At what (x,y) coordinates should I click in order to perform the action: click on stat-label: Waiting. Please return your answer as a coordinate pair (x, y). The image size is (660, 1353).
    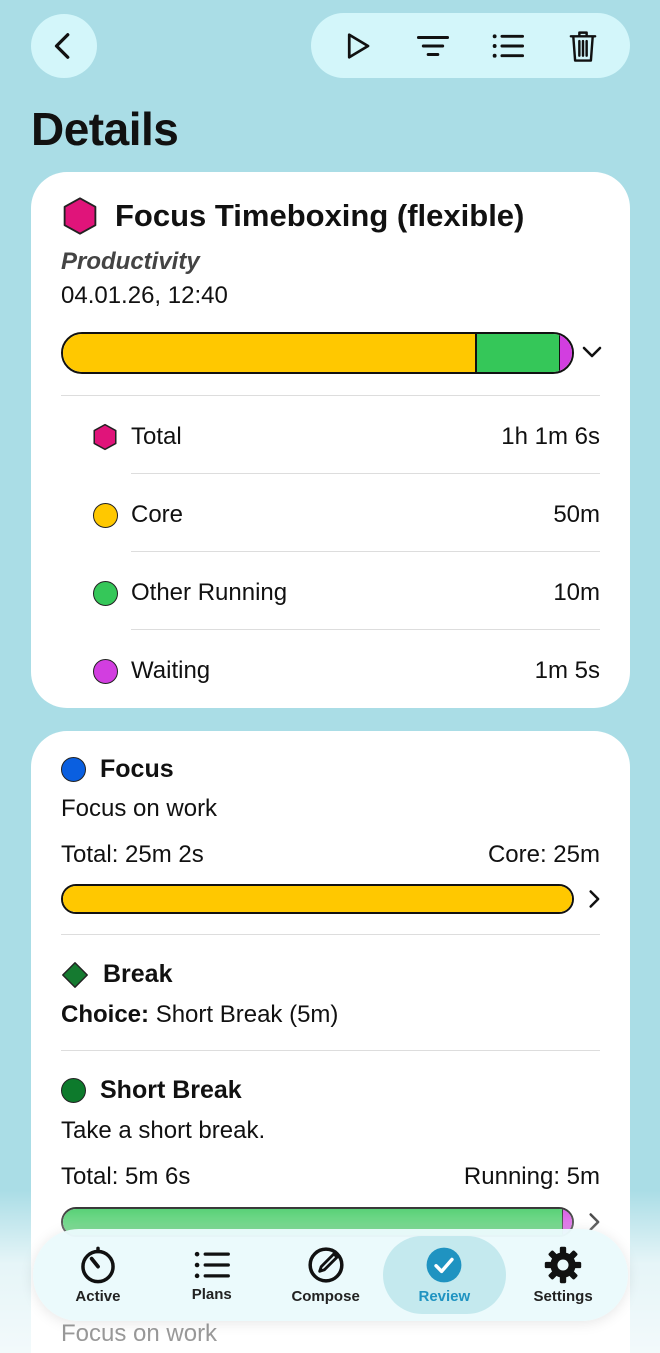
    Looking at the image, I should click on (171, 670).